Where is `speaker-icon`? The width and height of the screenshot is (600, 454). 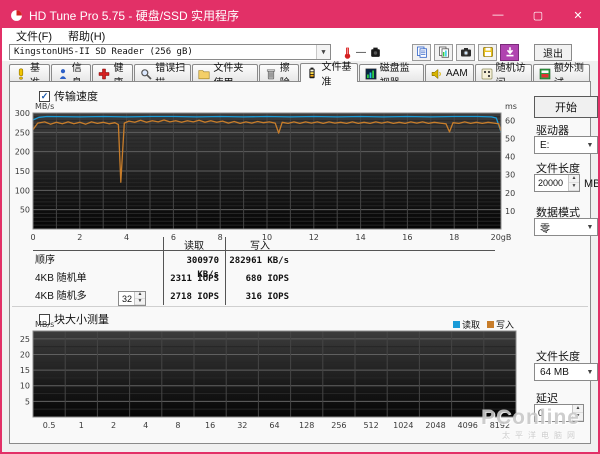
speaker-icon is located at coordinates (437, 74).